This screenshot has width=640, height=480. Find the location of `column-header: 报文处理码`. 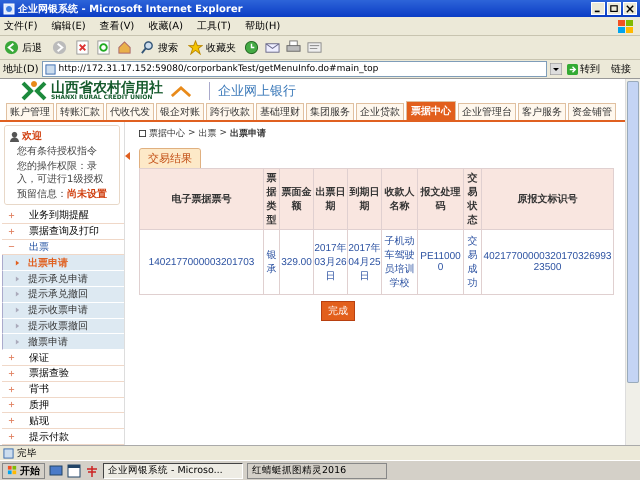

column-header: 报文处理码 is located at coordinates (441, 199).